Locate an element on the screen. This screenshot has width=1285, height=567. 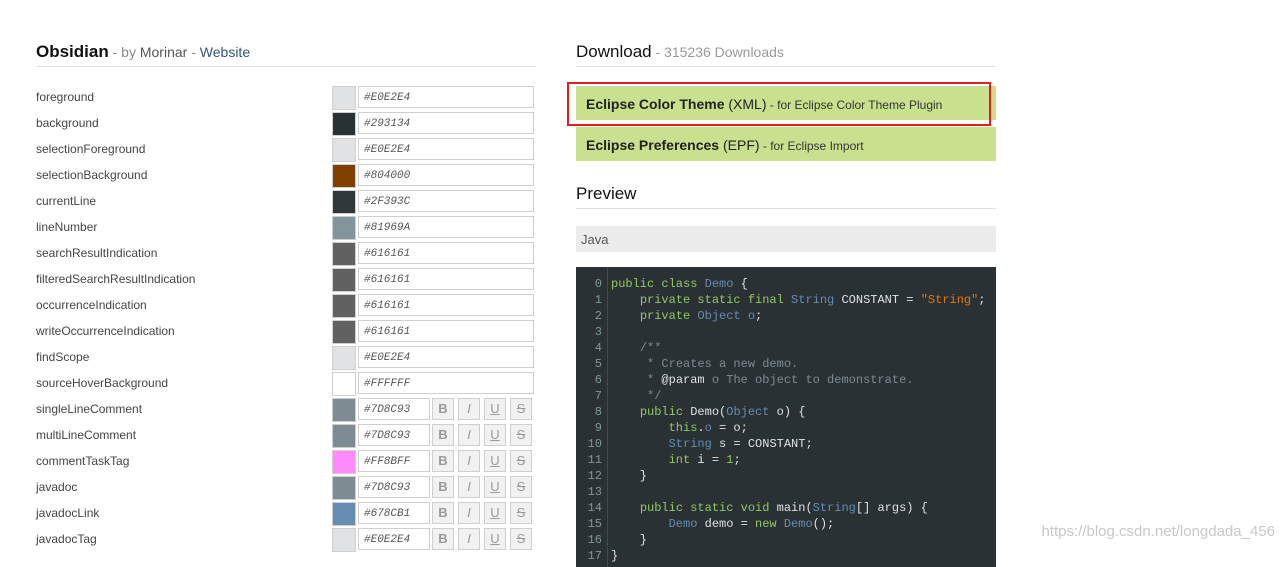
code-token: String is located at coordinates (813, 300).